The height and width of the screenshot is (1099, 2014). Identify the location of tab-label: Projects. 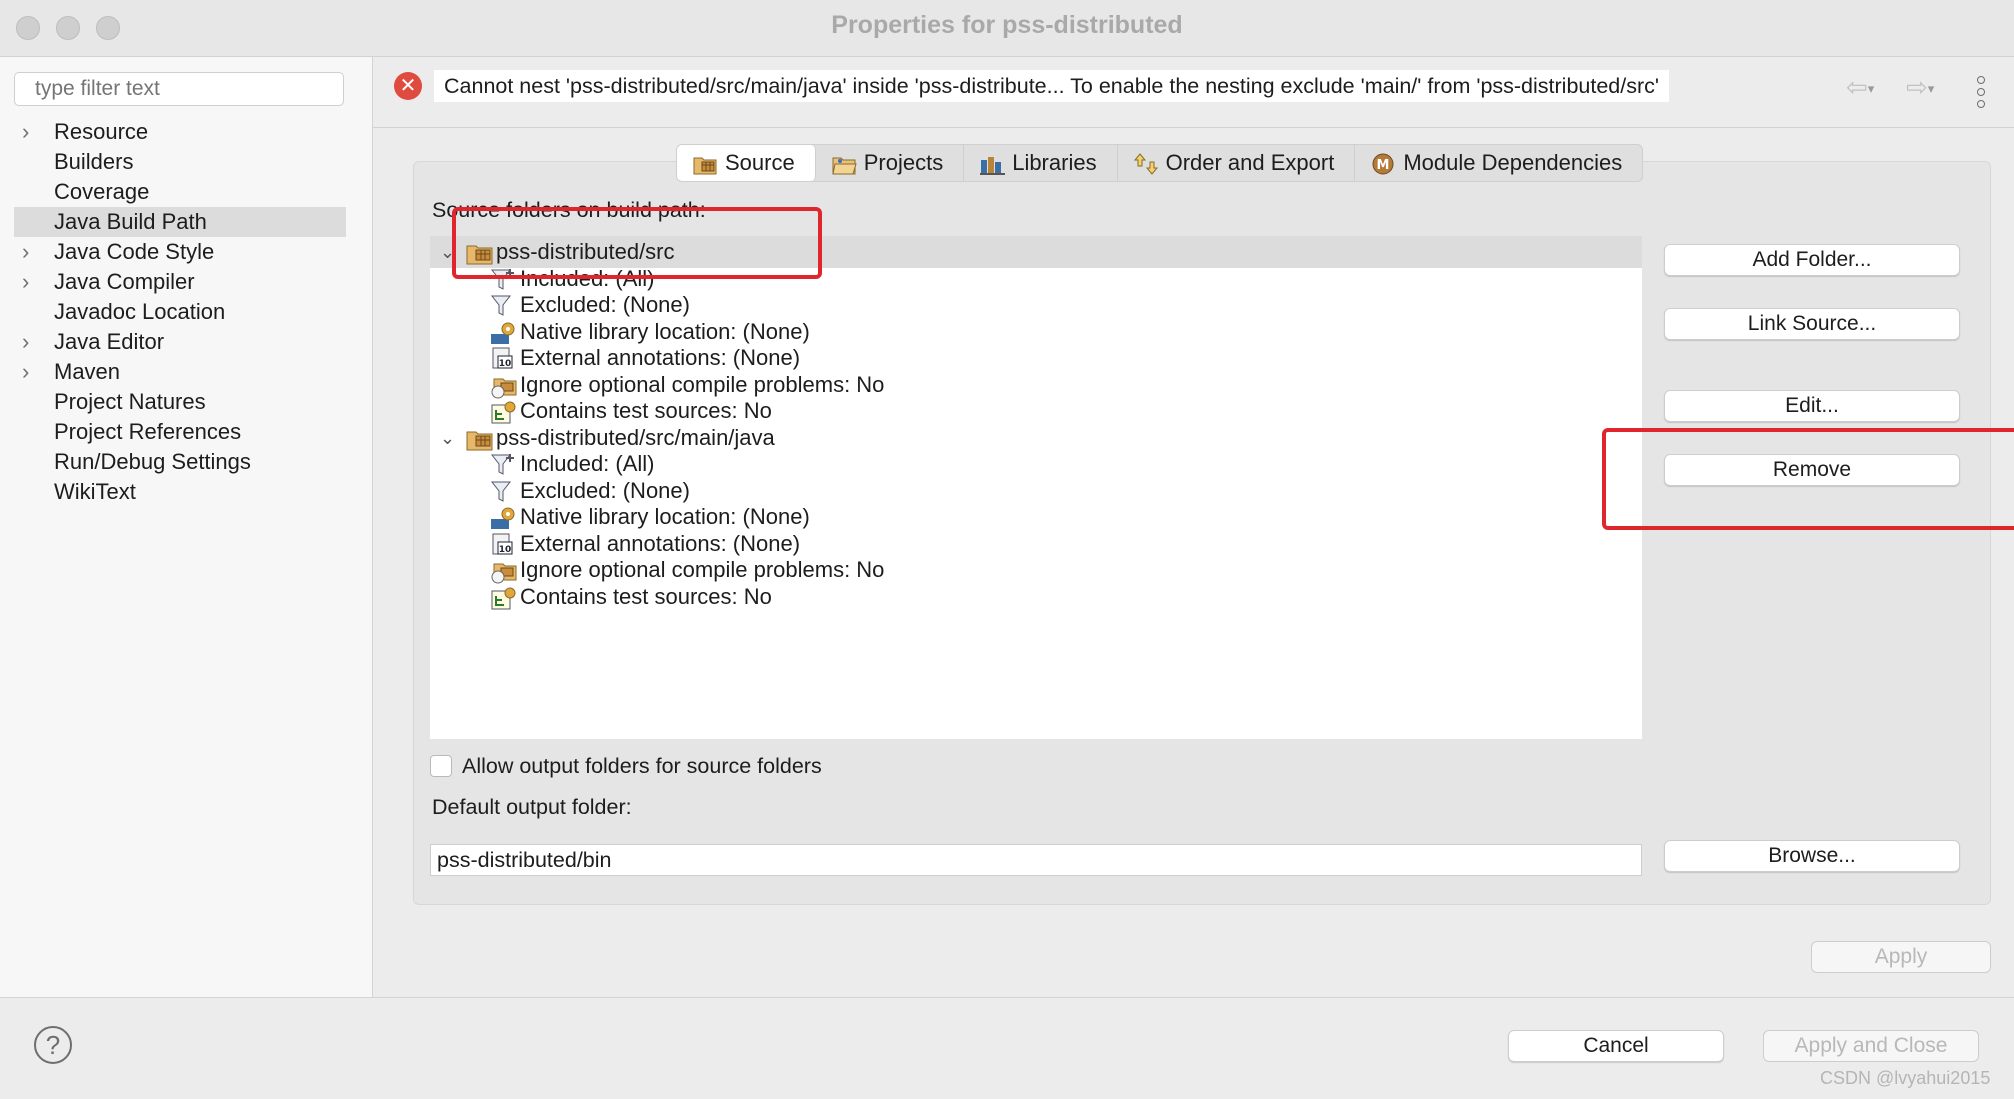
(903, 162).